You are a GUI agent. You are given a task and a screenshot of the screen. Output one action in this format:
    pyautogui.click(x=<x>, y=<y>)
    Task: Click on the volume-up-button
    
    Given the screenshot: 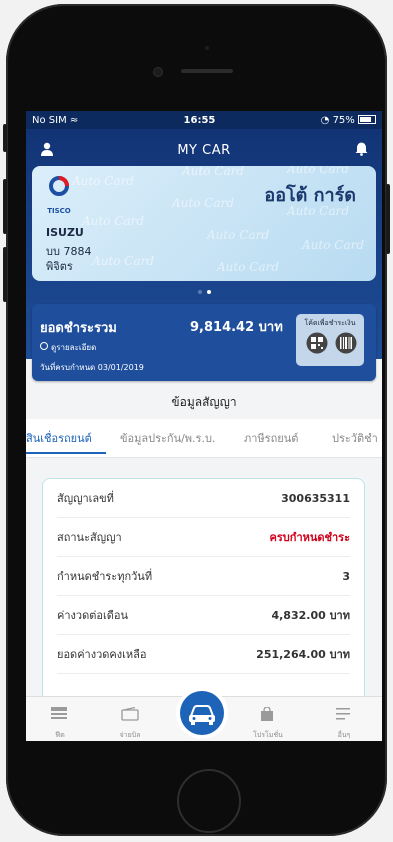 What is the action you would take?
    pyautogui.click(x=5, y=206)
    